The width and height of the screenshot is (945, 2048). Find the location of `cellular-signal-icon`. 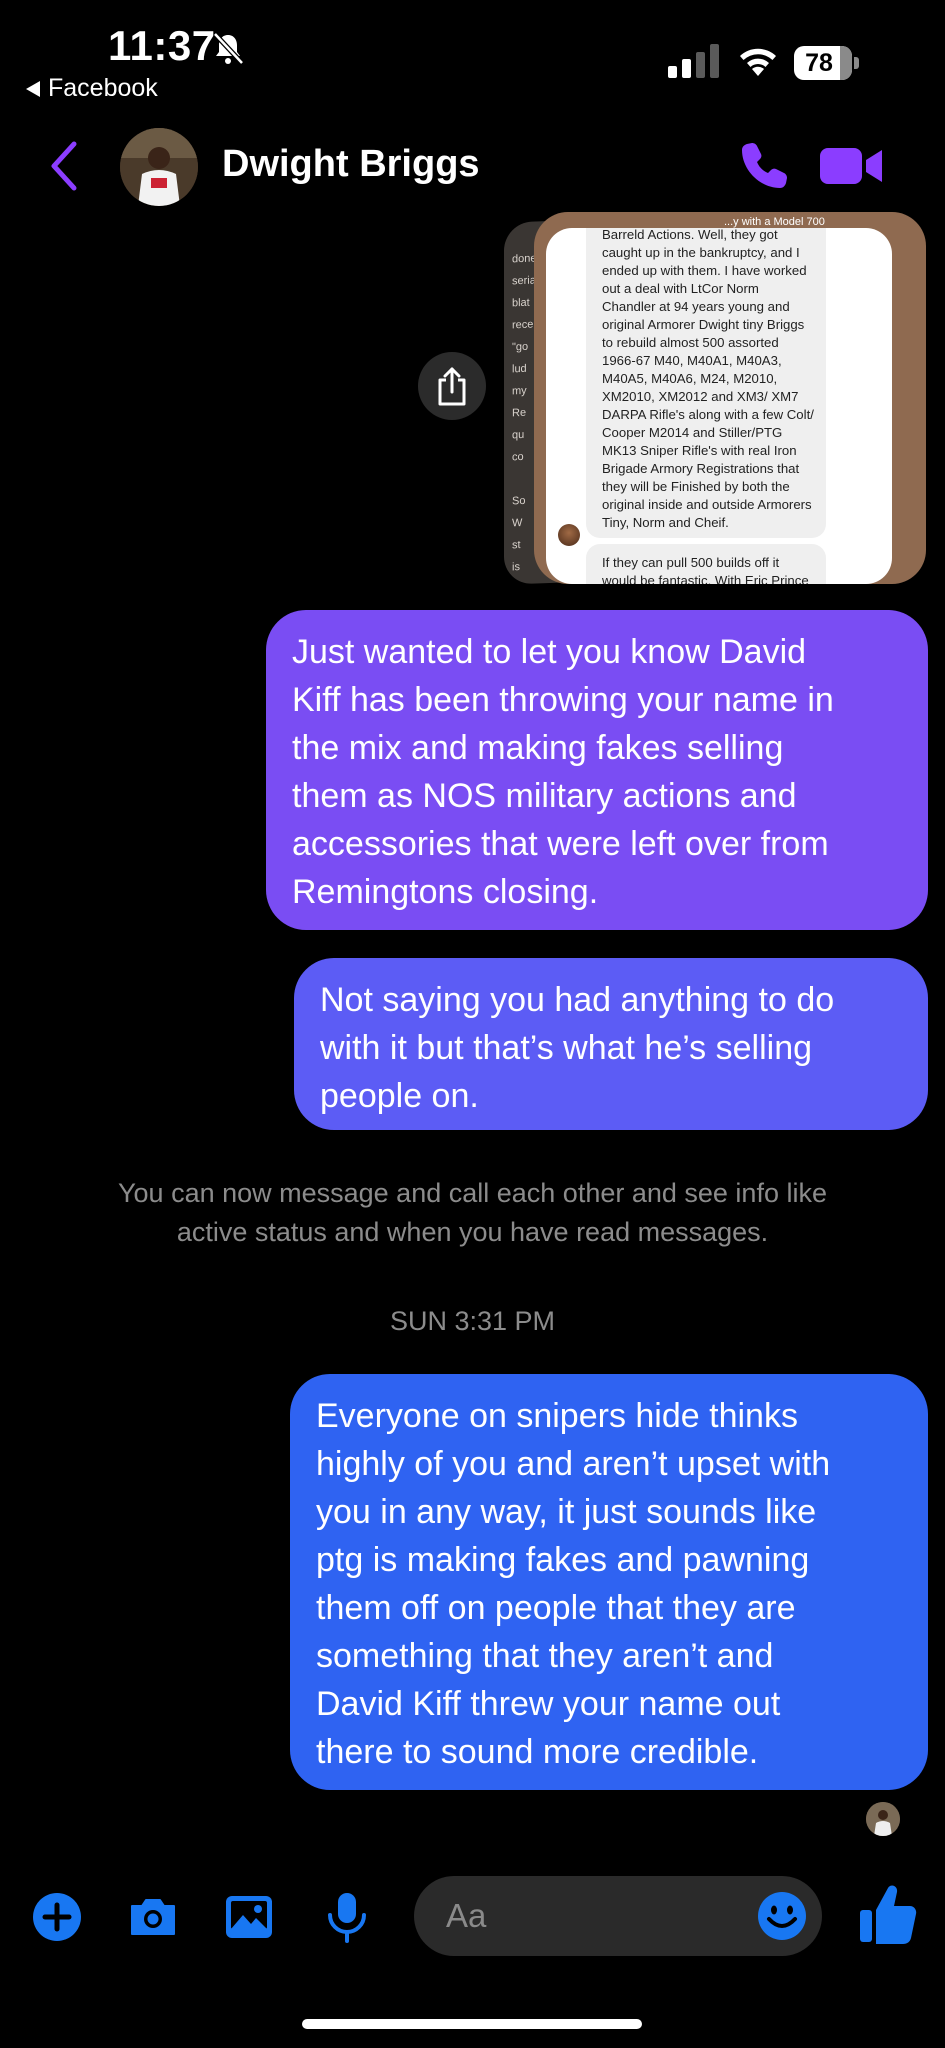

cellular-signal-icon is located at coordinates (693, 61).